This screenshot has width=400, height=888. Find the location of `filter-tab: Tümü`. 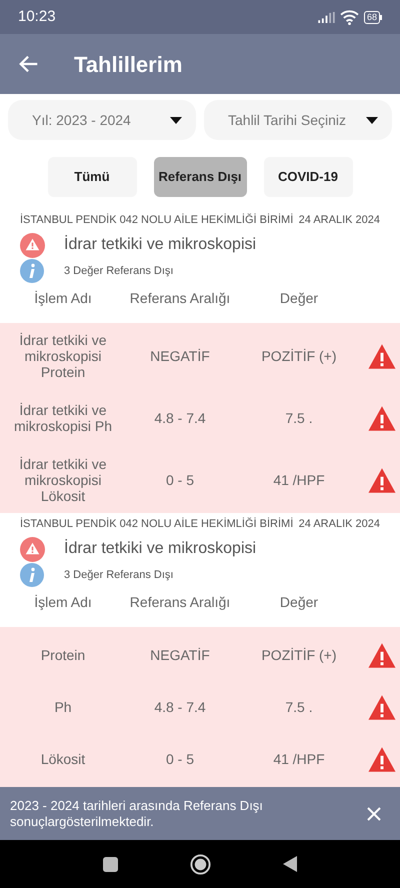

filter-tab: Tümü is located at coordinates (92, 177).